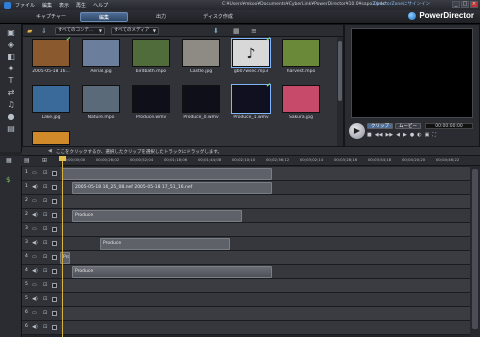 Image resolution: width=480 pixels, height=337 pixels. What do you see at coordinates (389, 135) in the screenshot?
I see `fast-forward-icon: ▶▶` at bounding box center [389, 135].